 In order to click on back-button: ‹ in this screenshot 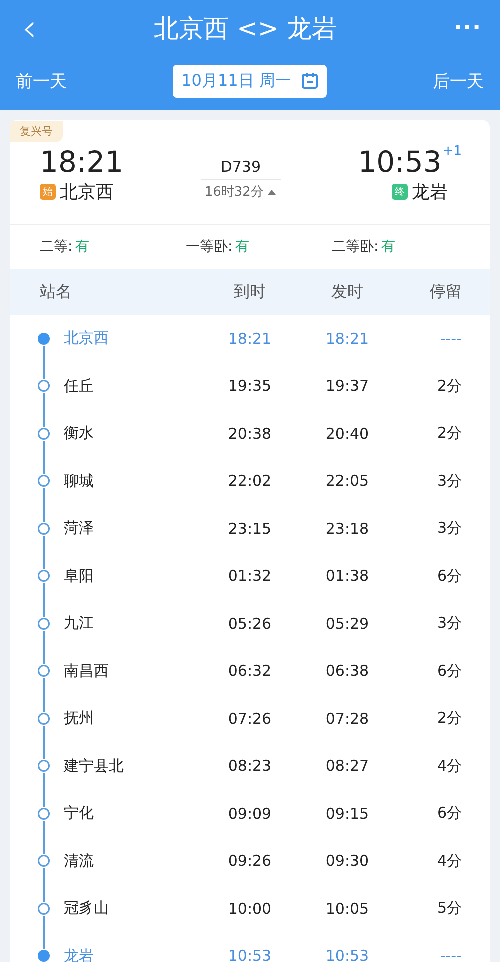, I will do `click(30, 28)`.